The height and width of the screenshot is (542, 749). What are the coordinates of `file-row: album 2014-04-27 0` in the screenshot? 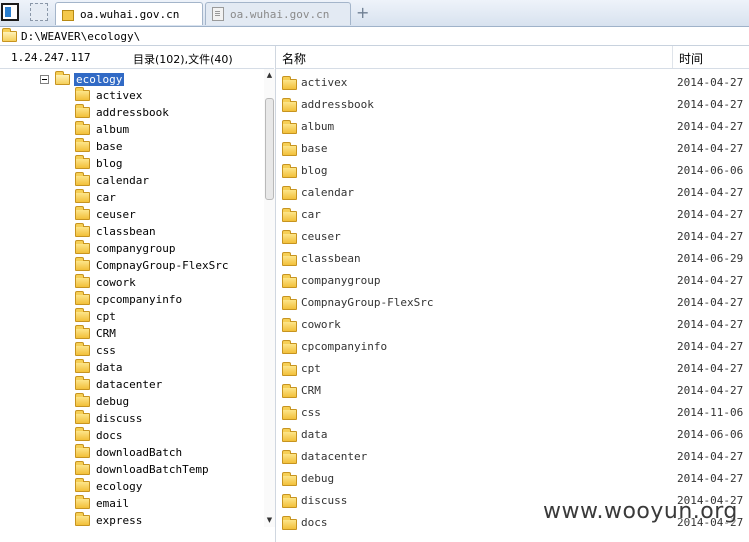 It's located at (512, 127).